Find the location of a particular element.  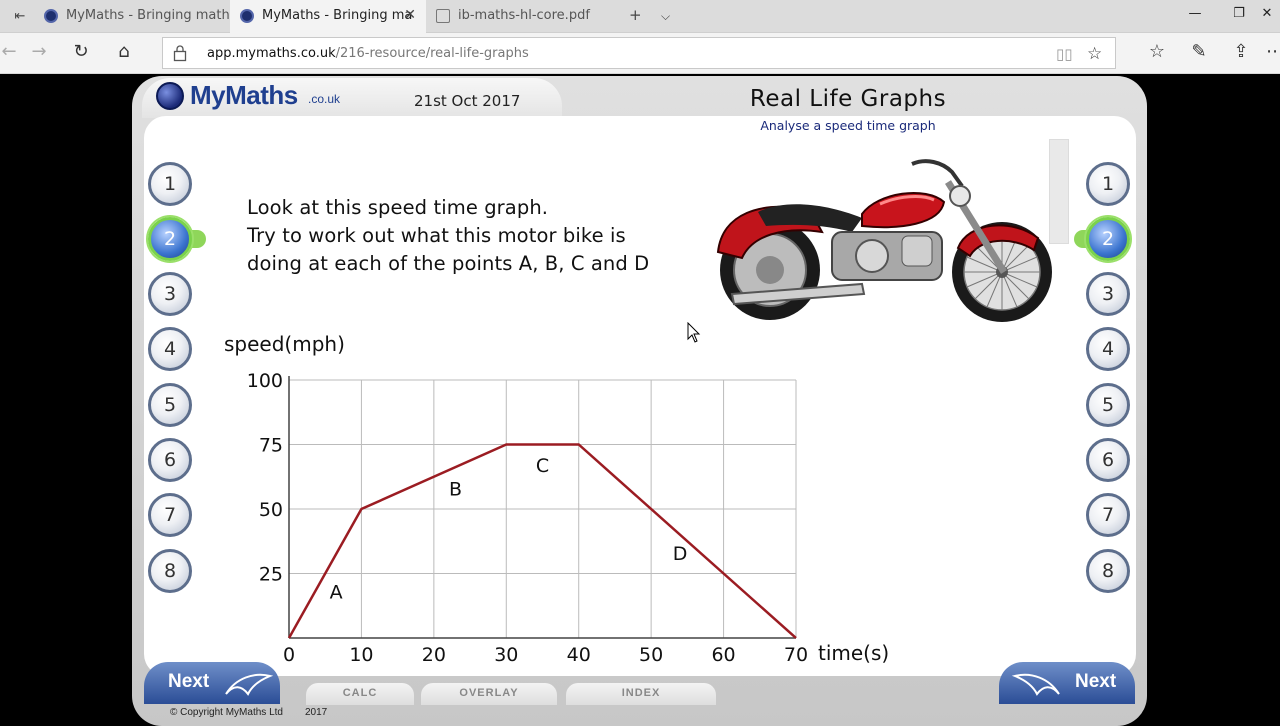

question-button-right-2: 2 is located at coordinates (1108, 239).